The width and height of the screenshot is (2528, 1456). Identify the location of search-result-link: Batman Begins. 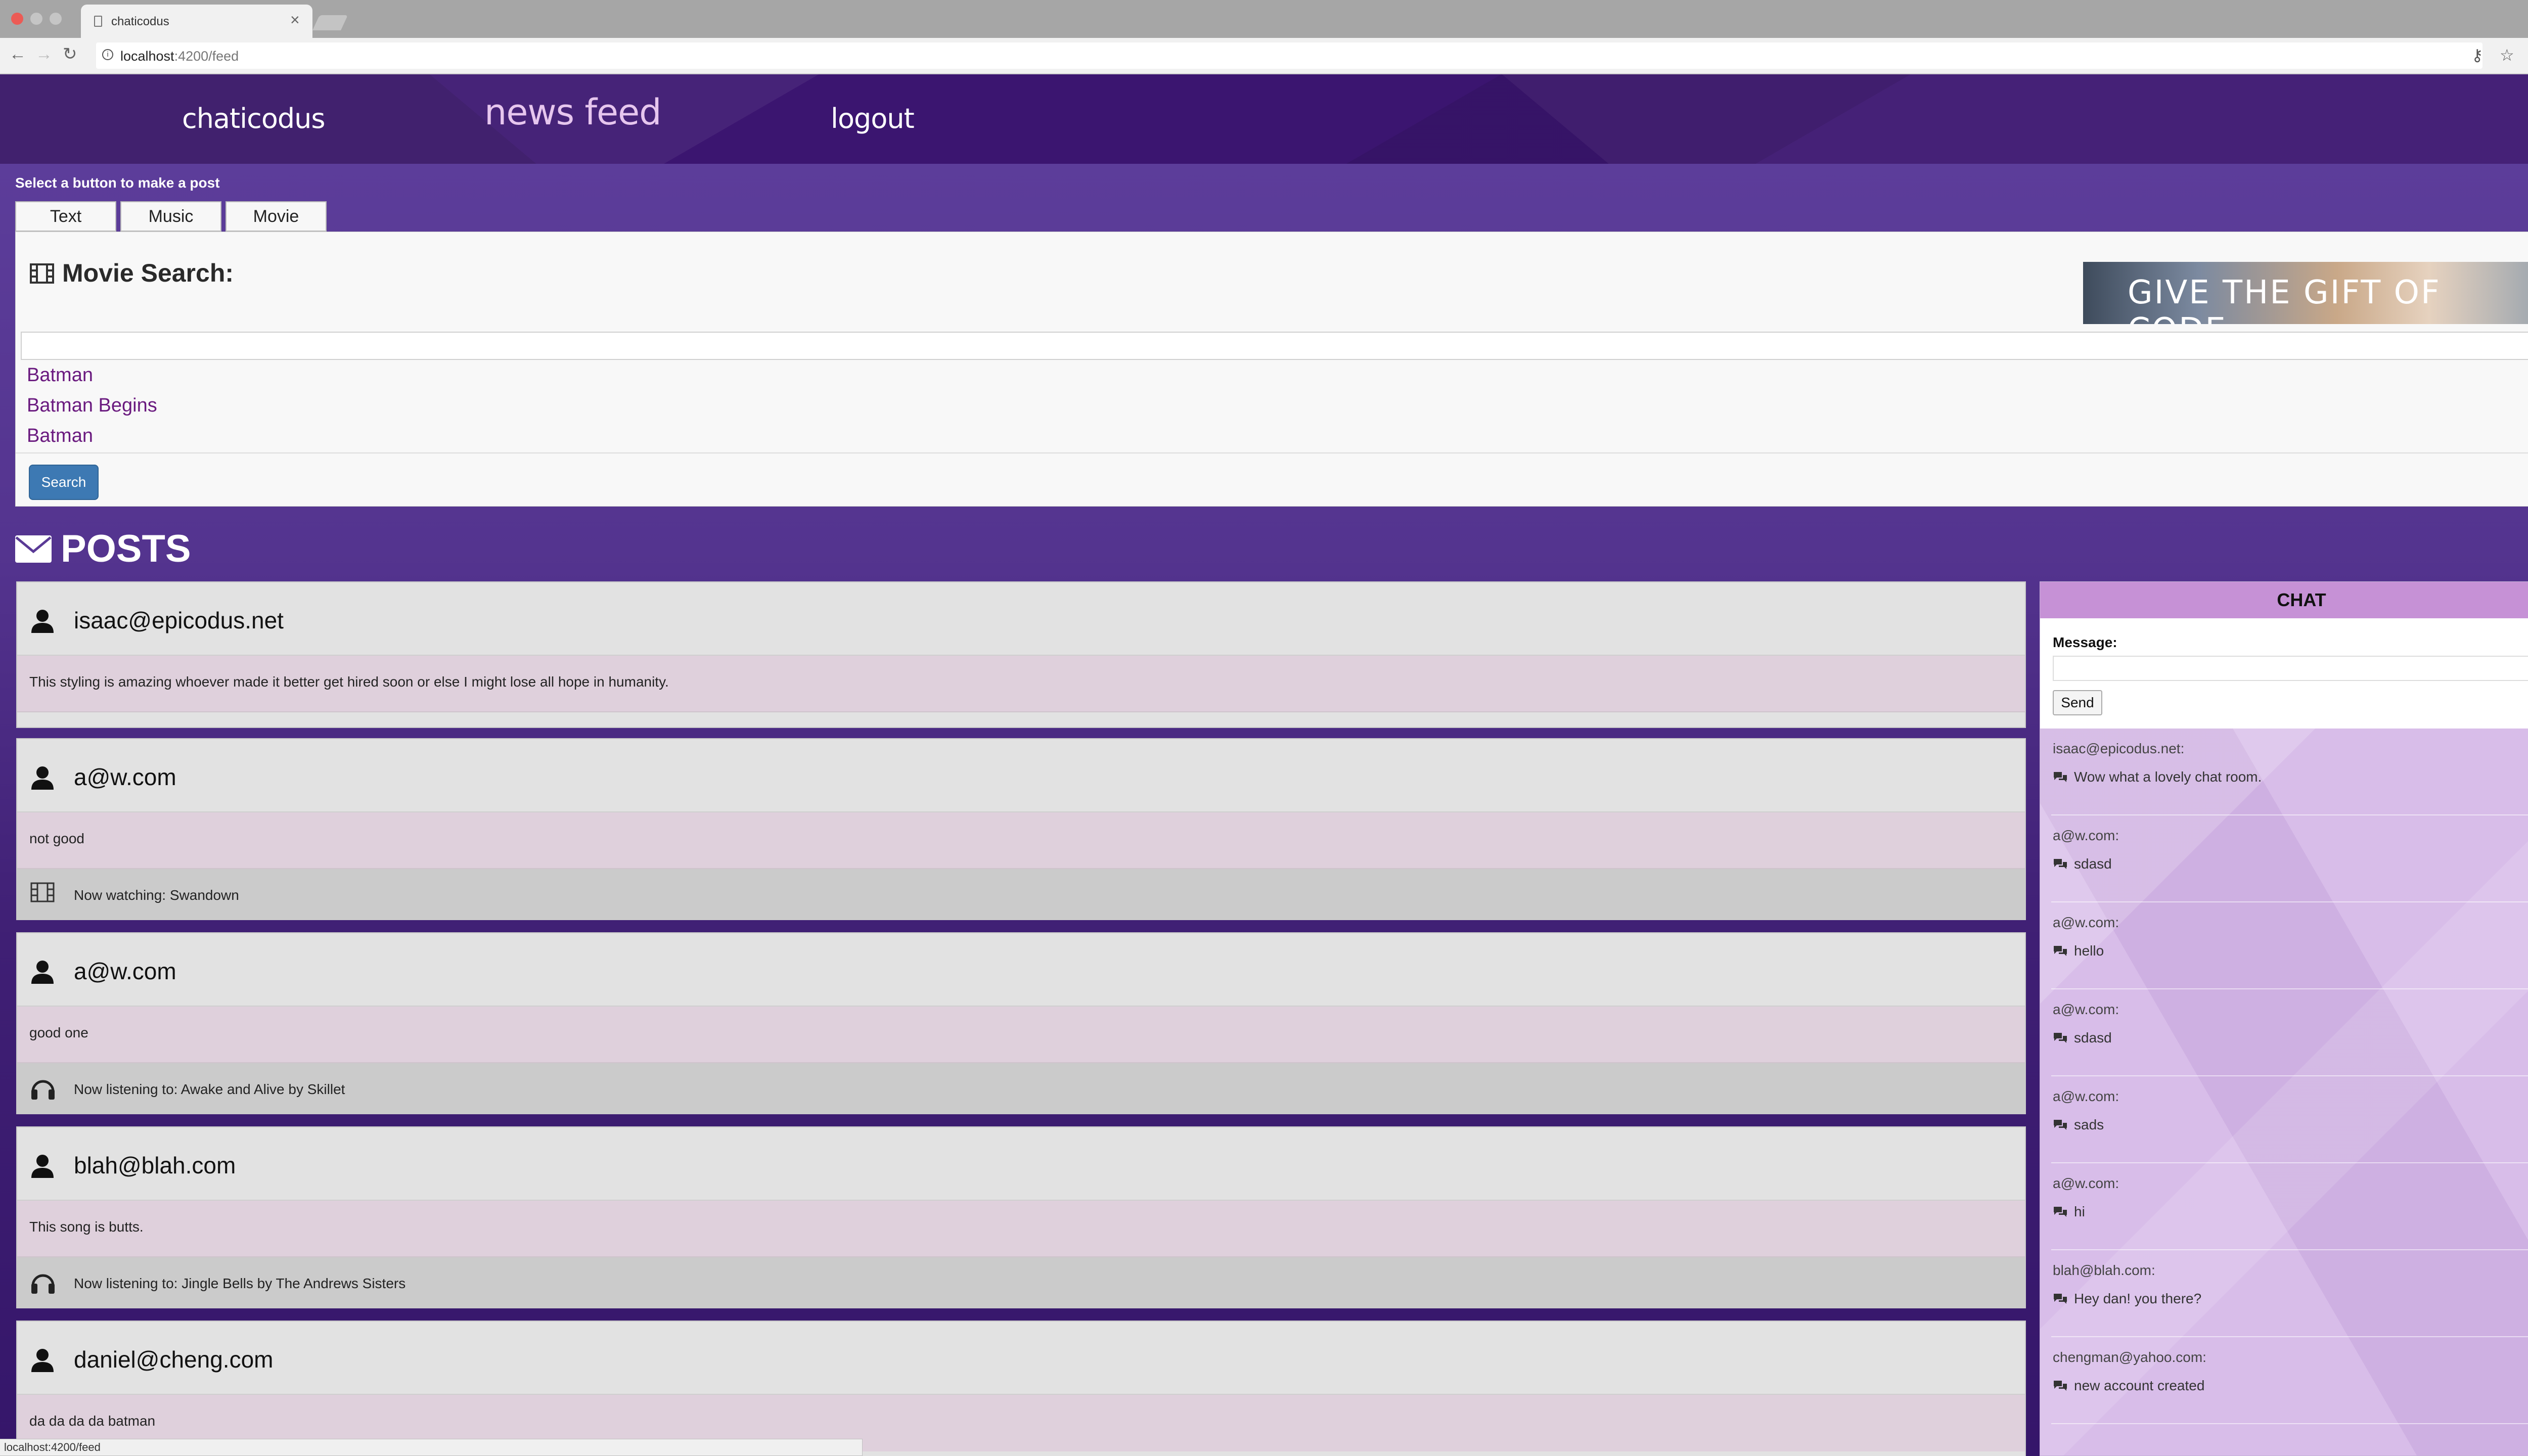
(92, 406).